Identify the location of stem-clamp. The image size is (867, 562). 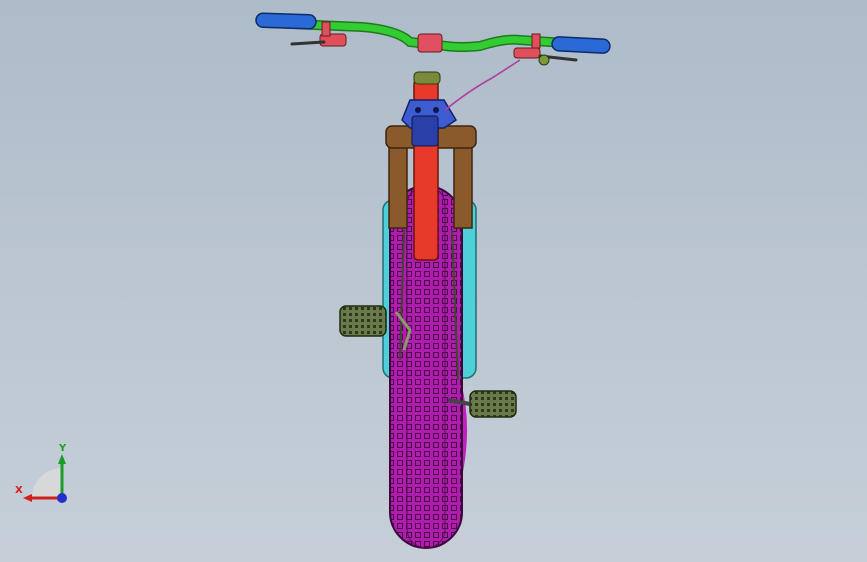
(430, 43).